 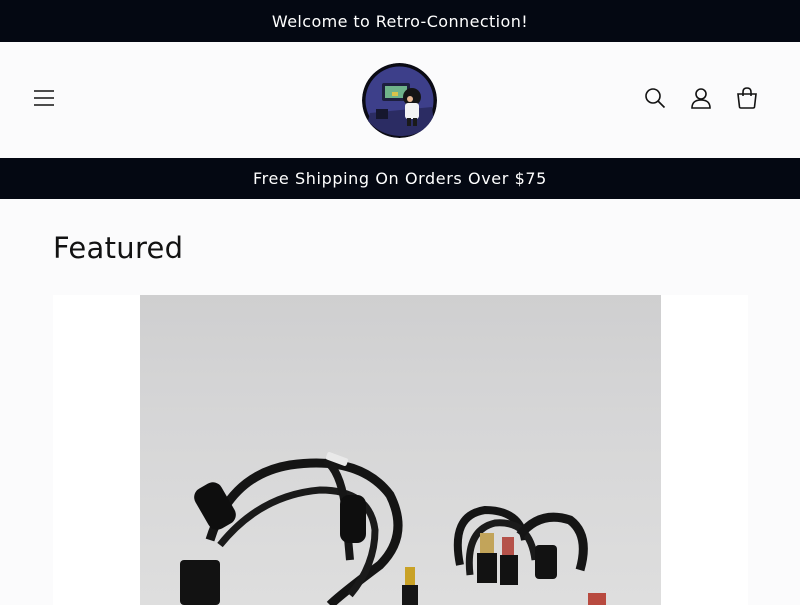 I want to click on retro-gamer-logo, so click(x=399, y=100).